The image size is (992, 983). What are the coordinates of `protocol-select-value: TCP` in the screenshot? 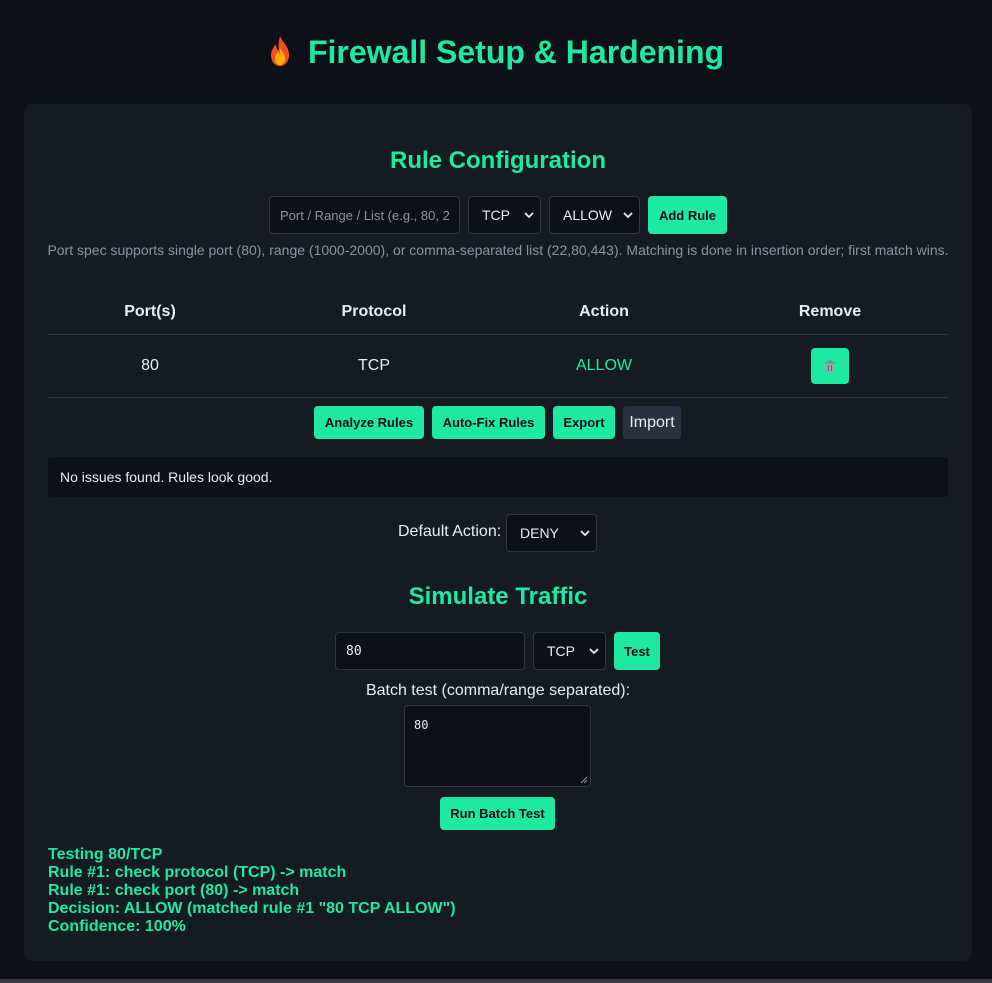 It's located at (496, 215).